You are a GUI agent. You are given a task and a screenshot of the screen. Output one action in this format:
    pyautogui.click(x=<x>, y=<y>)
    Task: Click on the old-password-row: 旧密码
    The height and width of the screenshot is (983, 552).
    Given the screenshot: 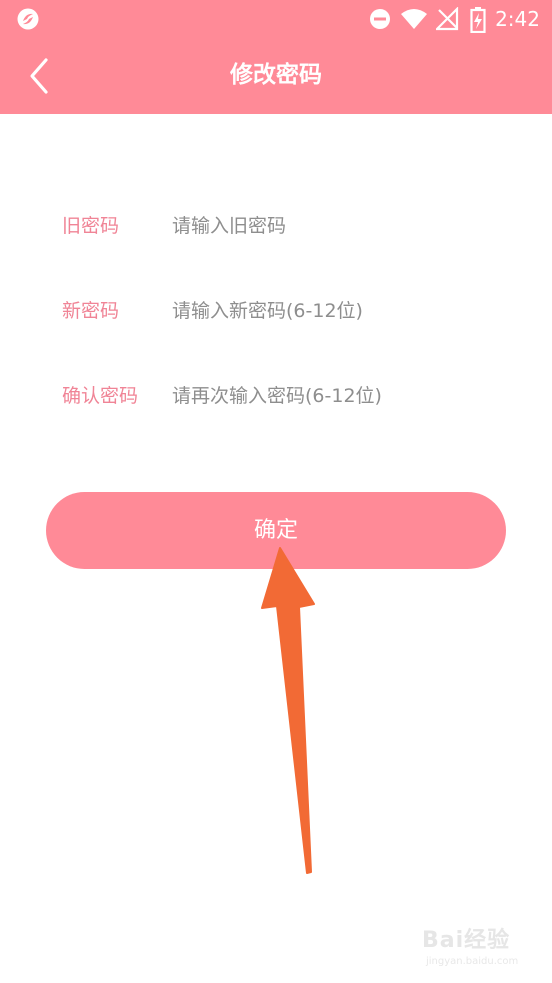 What is the action you would take?
    pyautogui.click(x=276, y=226)
    